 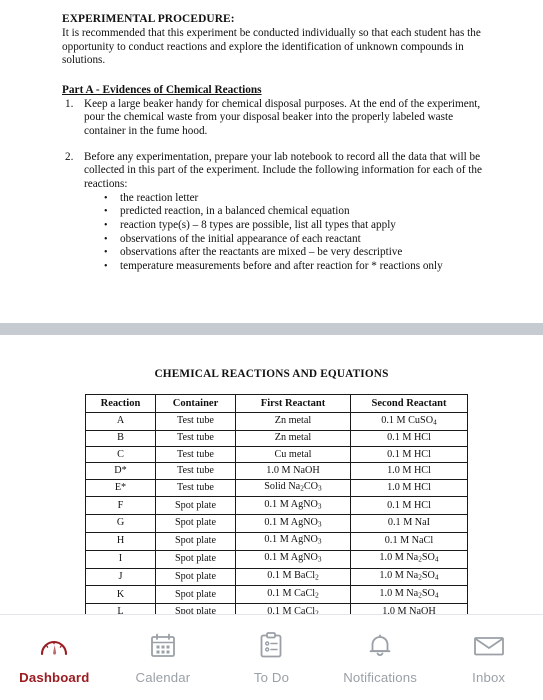 What do you see at coordinates (120, 608) in the screenshot?
I see `cell-reaction: L` at bounding box center [120, 608].